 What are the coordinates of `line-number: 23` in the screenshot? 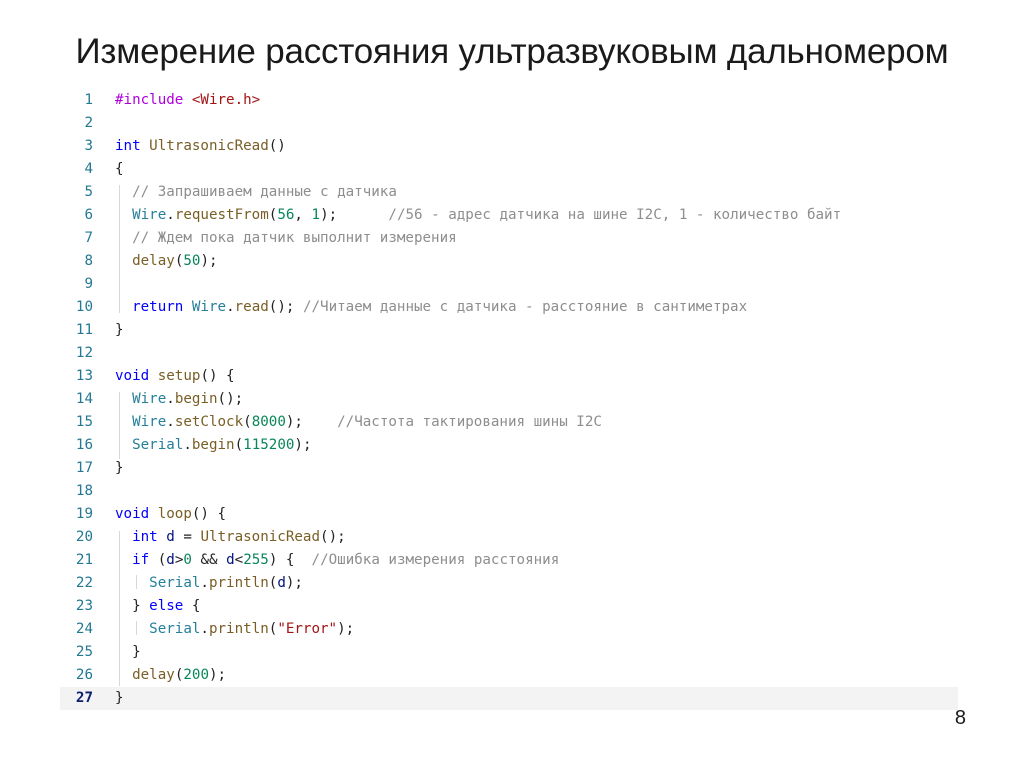 It's located at (84, 606).